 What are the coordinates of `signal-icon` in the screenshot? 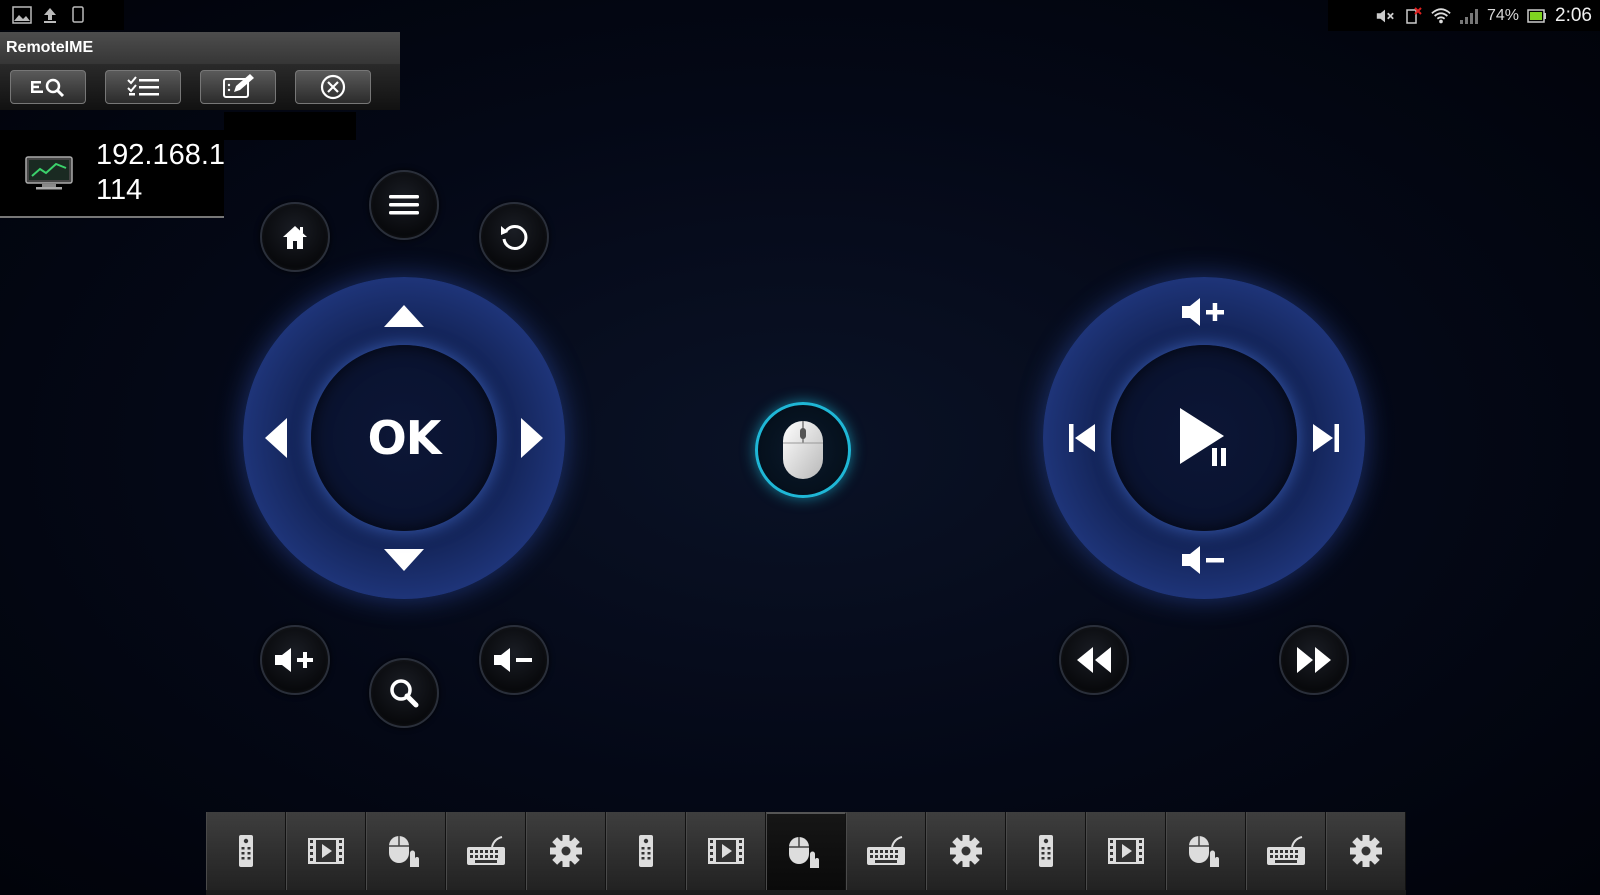 It's located at (1469, 16).